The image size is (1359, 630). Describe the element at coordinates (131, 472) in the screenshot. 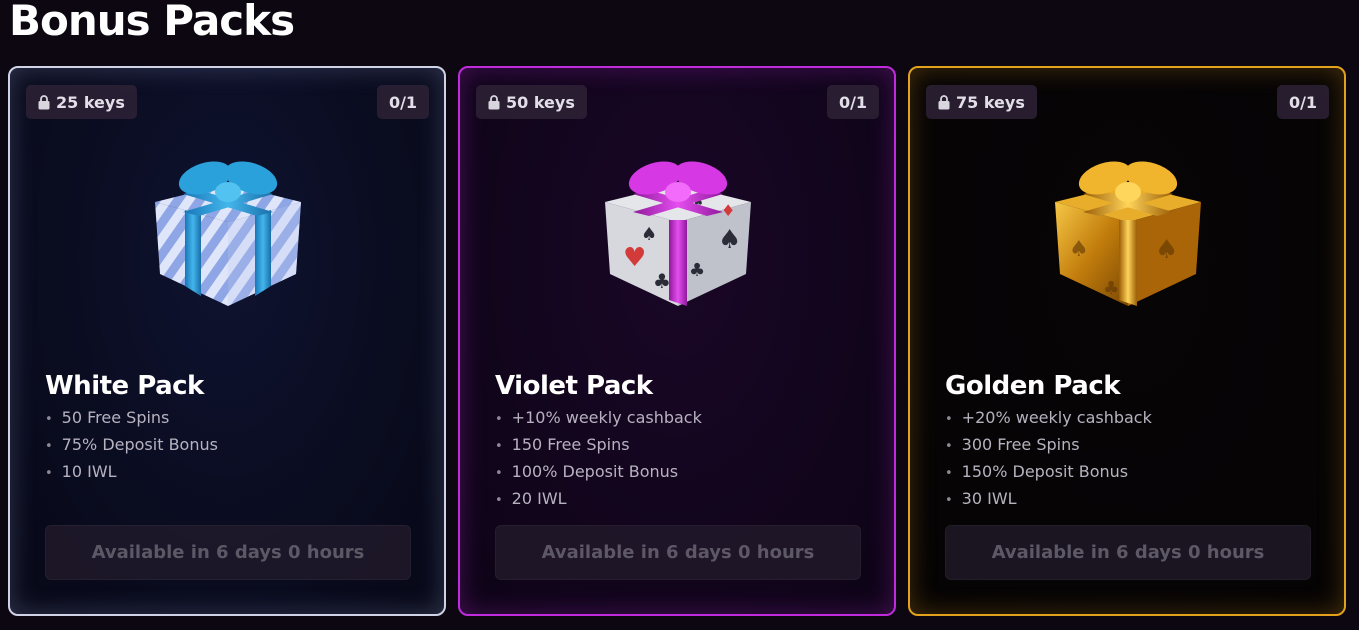

I see `perk-item: 10 IWL` at that location.